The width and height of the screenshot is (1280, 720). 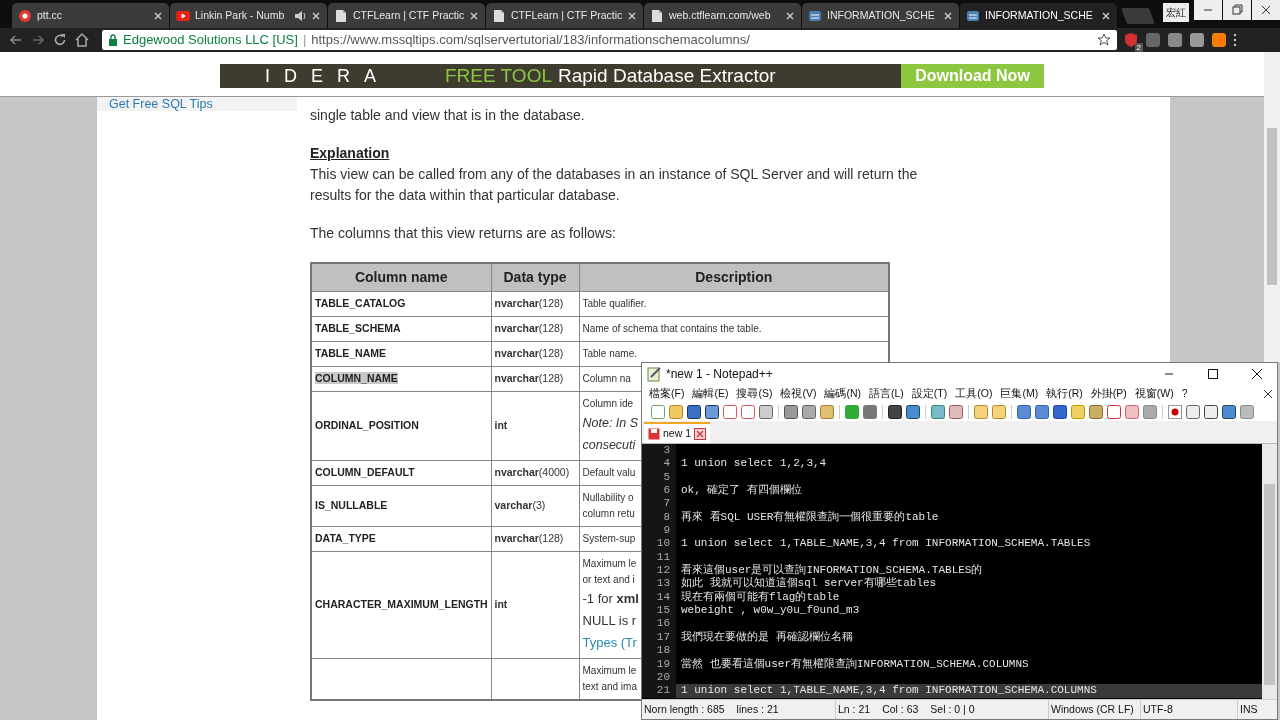 I want to click on shield-icon, so click(x=1131, y=40).